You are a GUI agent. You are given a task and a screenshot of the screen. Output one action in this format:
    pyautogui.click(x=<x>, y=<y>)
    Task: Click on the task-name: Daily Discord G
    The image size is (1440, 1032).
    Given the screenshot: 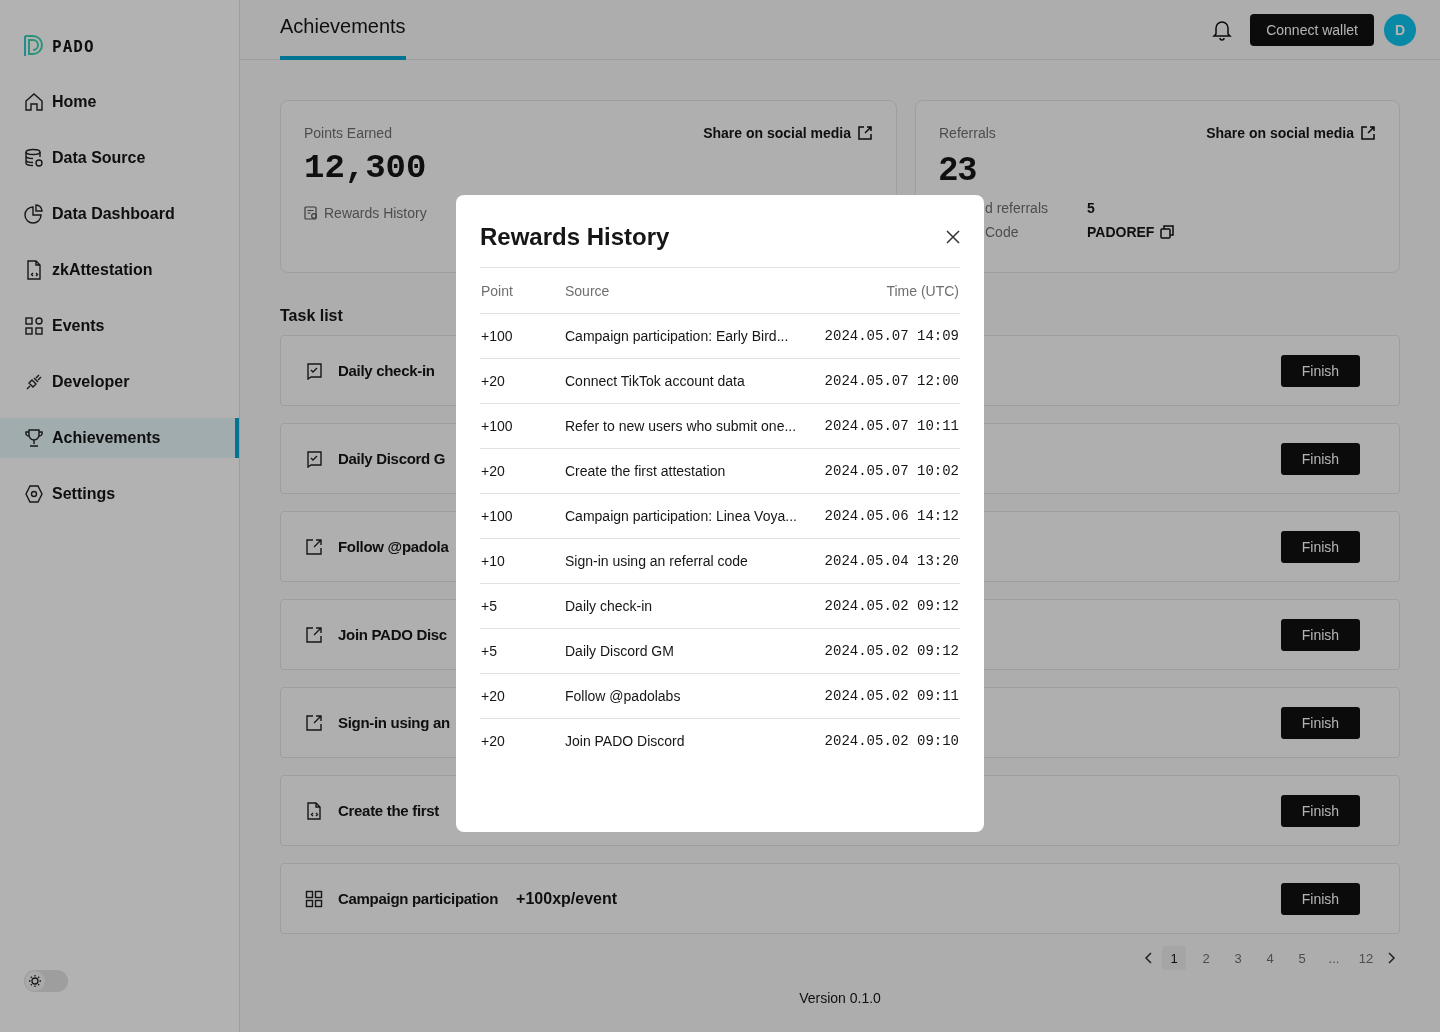 What is the action you would take?
    pyautogui.click(x=392, y=458)
    